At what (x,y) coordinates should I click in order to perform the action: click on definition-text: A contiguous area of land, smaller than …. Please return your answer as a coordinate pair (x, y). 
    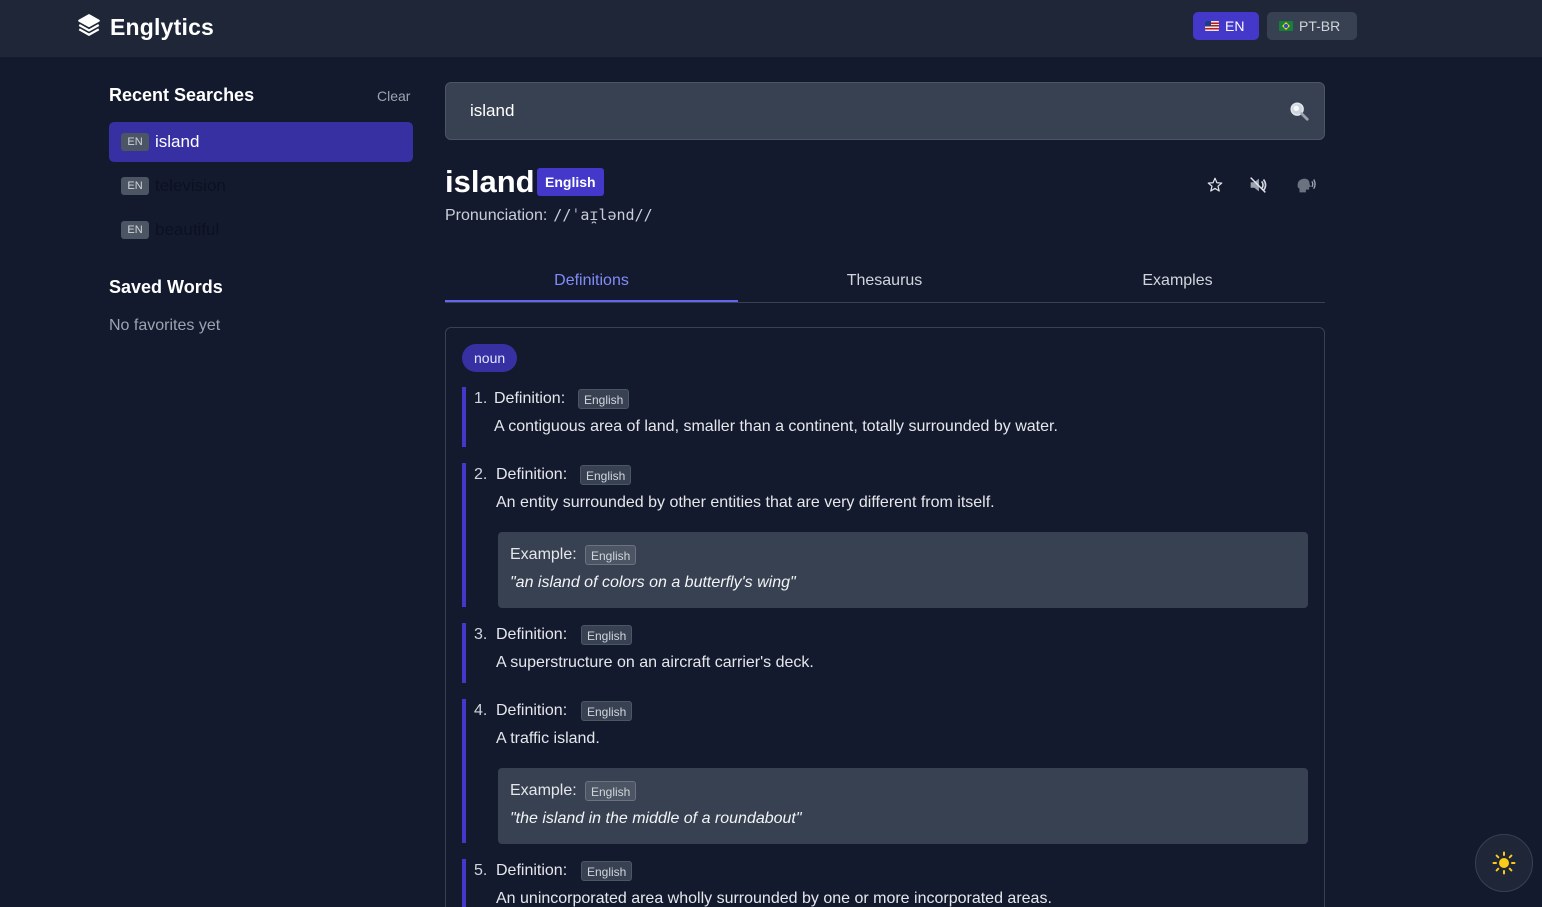
    Looking at the image, I should click on (776, 426).